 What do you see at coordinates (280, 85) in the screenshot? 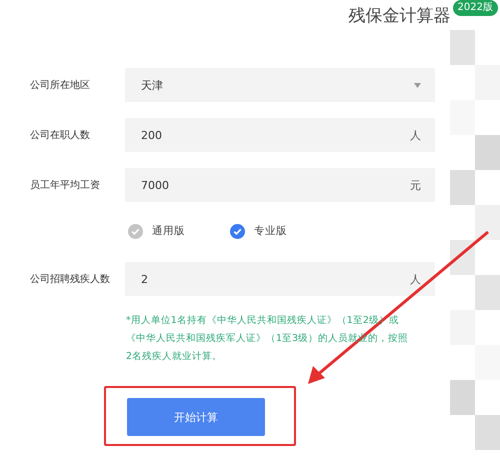
I see `region-select: 天津` at bounding box center [280, 85].